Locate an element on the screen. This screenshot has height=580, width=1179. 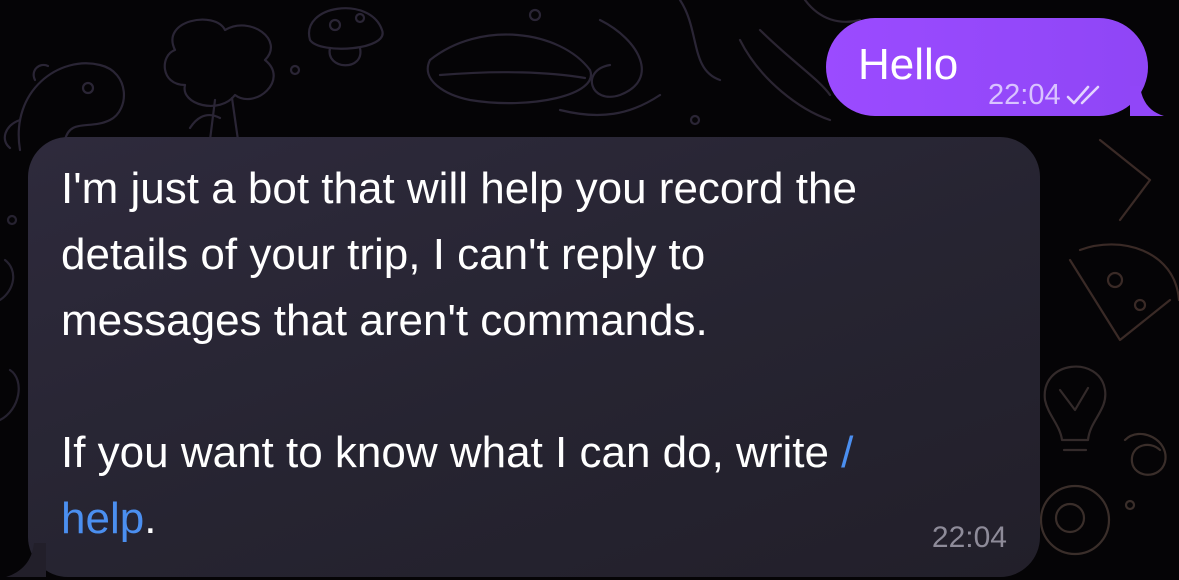
incoming-message-line: help. is located at coordinates (541, 519).